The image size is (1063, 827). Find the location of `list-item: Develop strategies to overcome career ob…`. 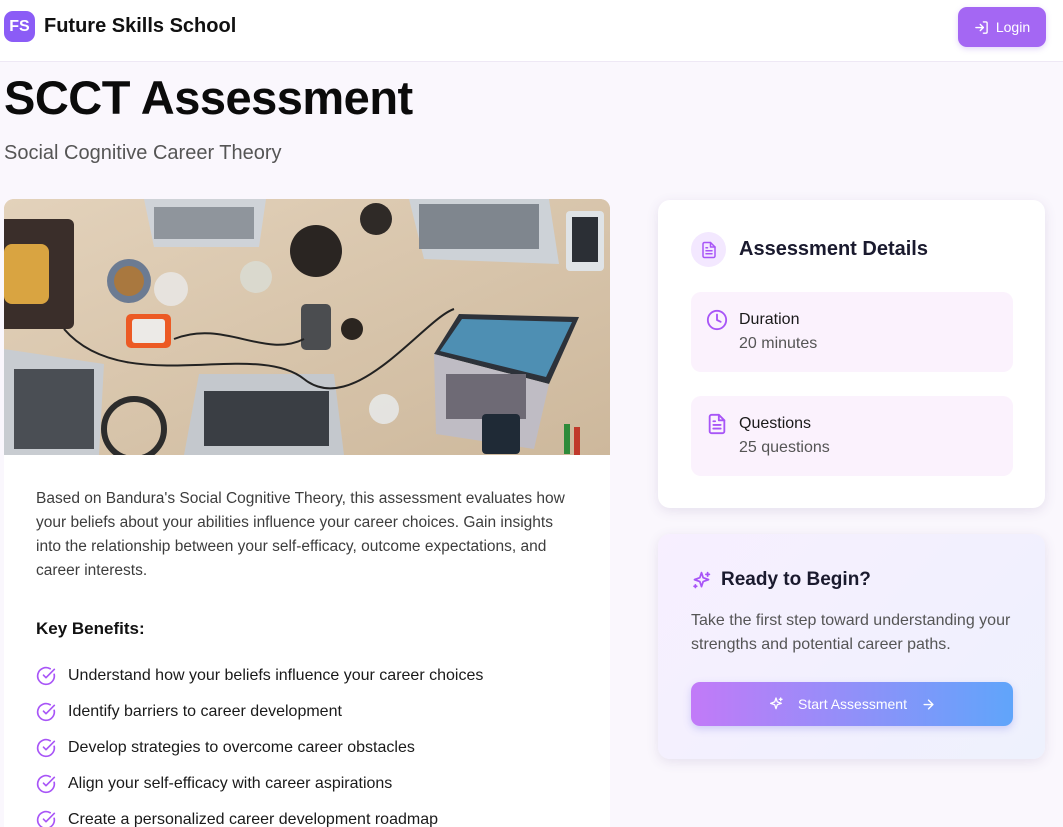

list-item: Develop strategies to overcome career ob… is located at coordinates (259, 748).